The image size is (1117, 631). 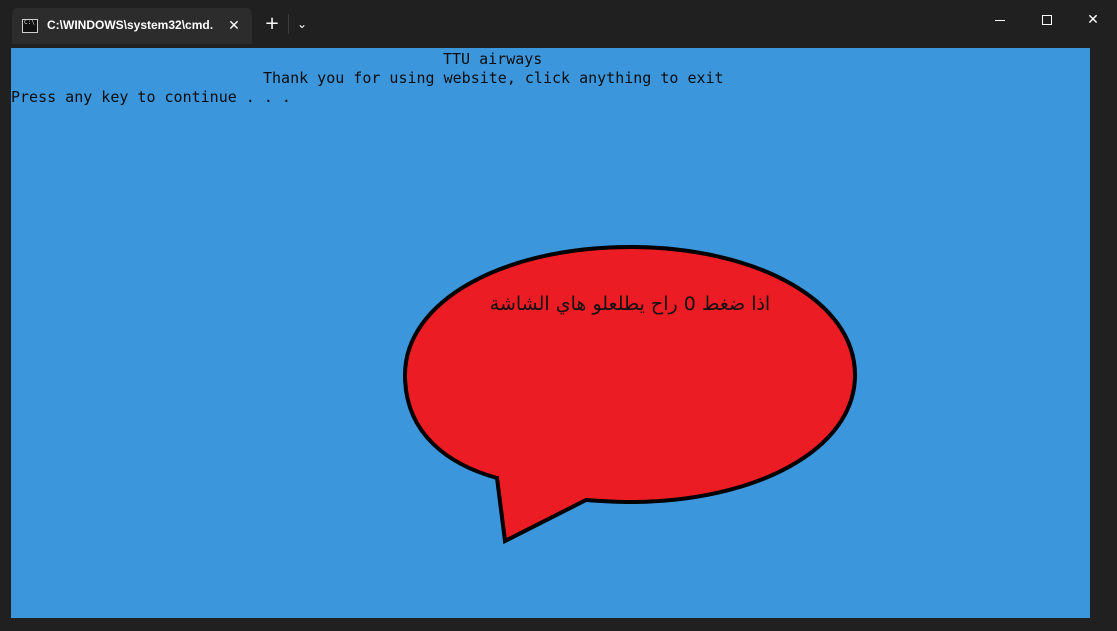 What do you see at coordinates (558, 24) in the screenshot?
I see `title-bar: C:\WINDOWS\system32\cmd. ✕ + ⌄ ✕` at bounding box center [558, 24].